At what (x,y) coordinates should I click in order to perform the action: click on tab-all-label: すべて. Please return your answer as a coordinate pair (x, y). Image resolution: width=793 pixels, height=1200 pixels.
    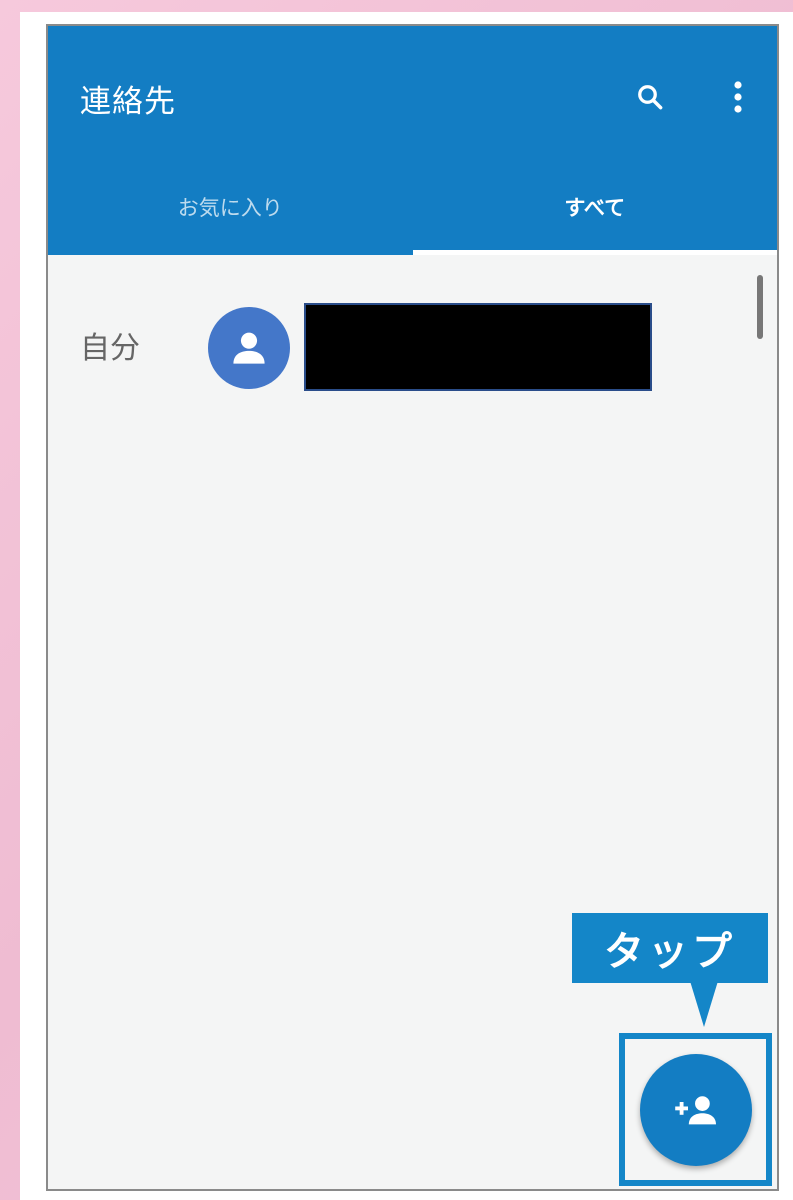
    Looking at the image, I should click on (595, 207).